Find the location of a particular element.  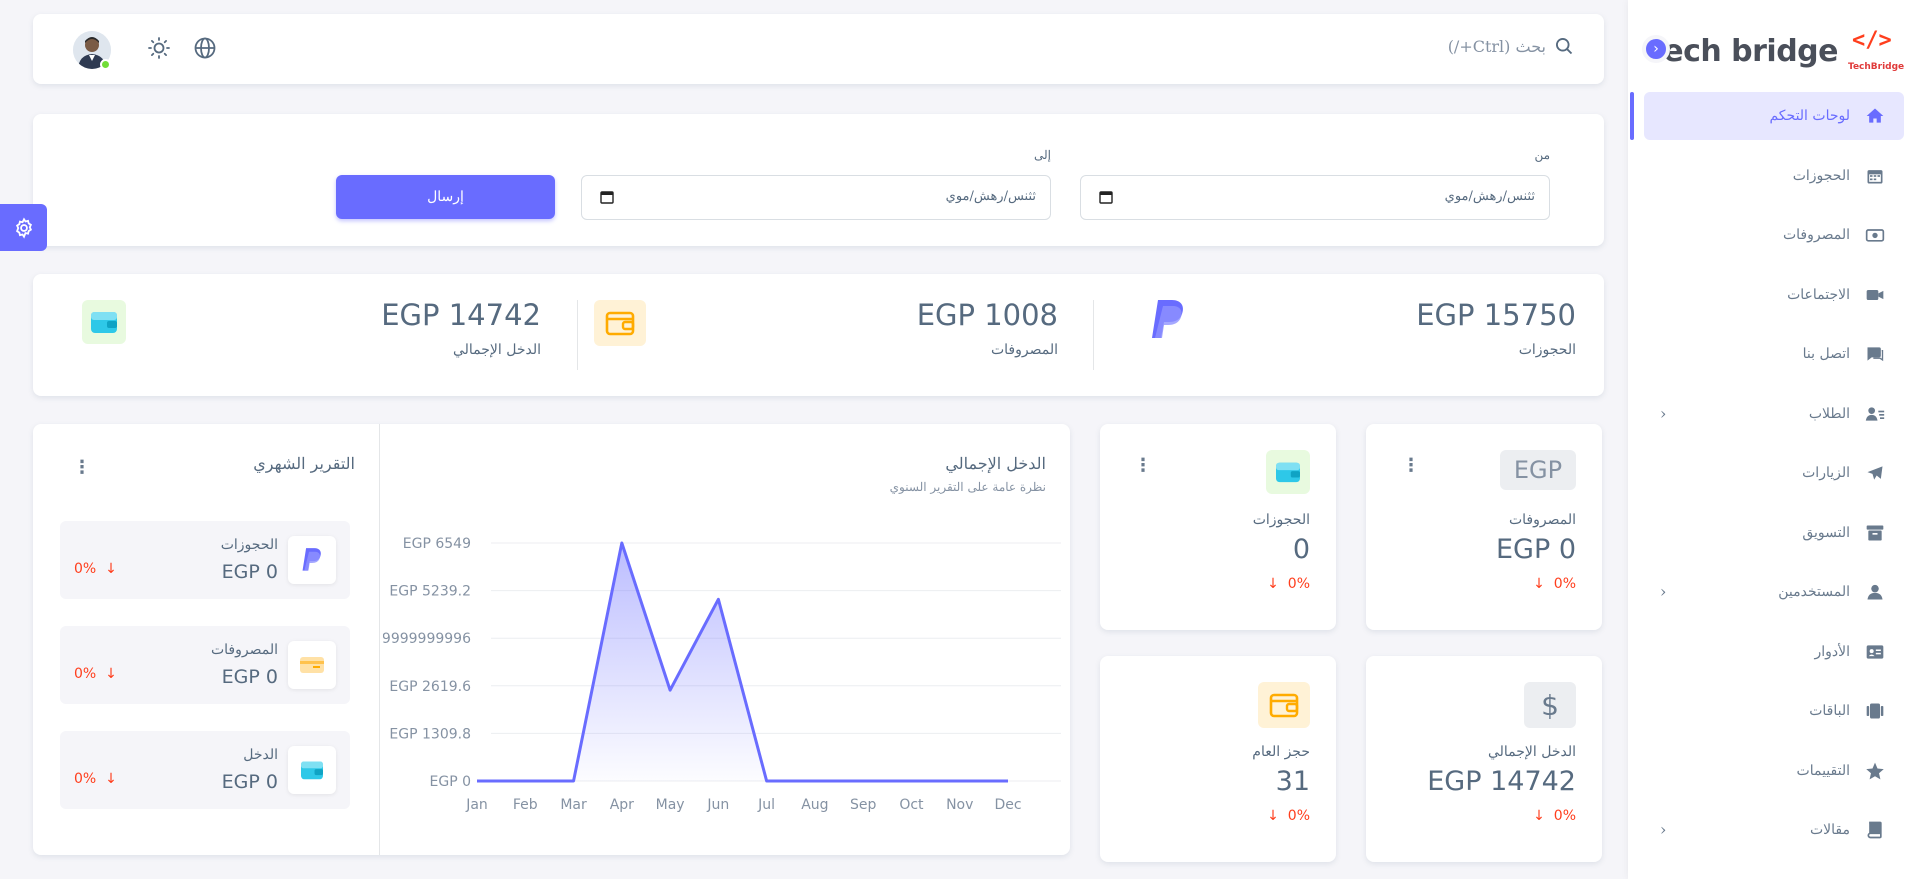

from-label: من is located at coordinates (1542, 155).